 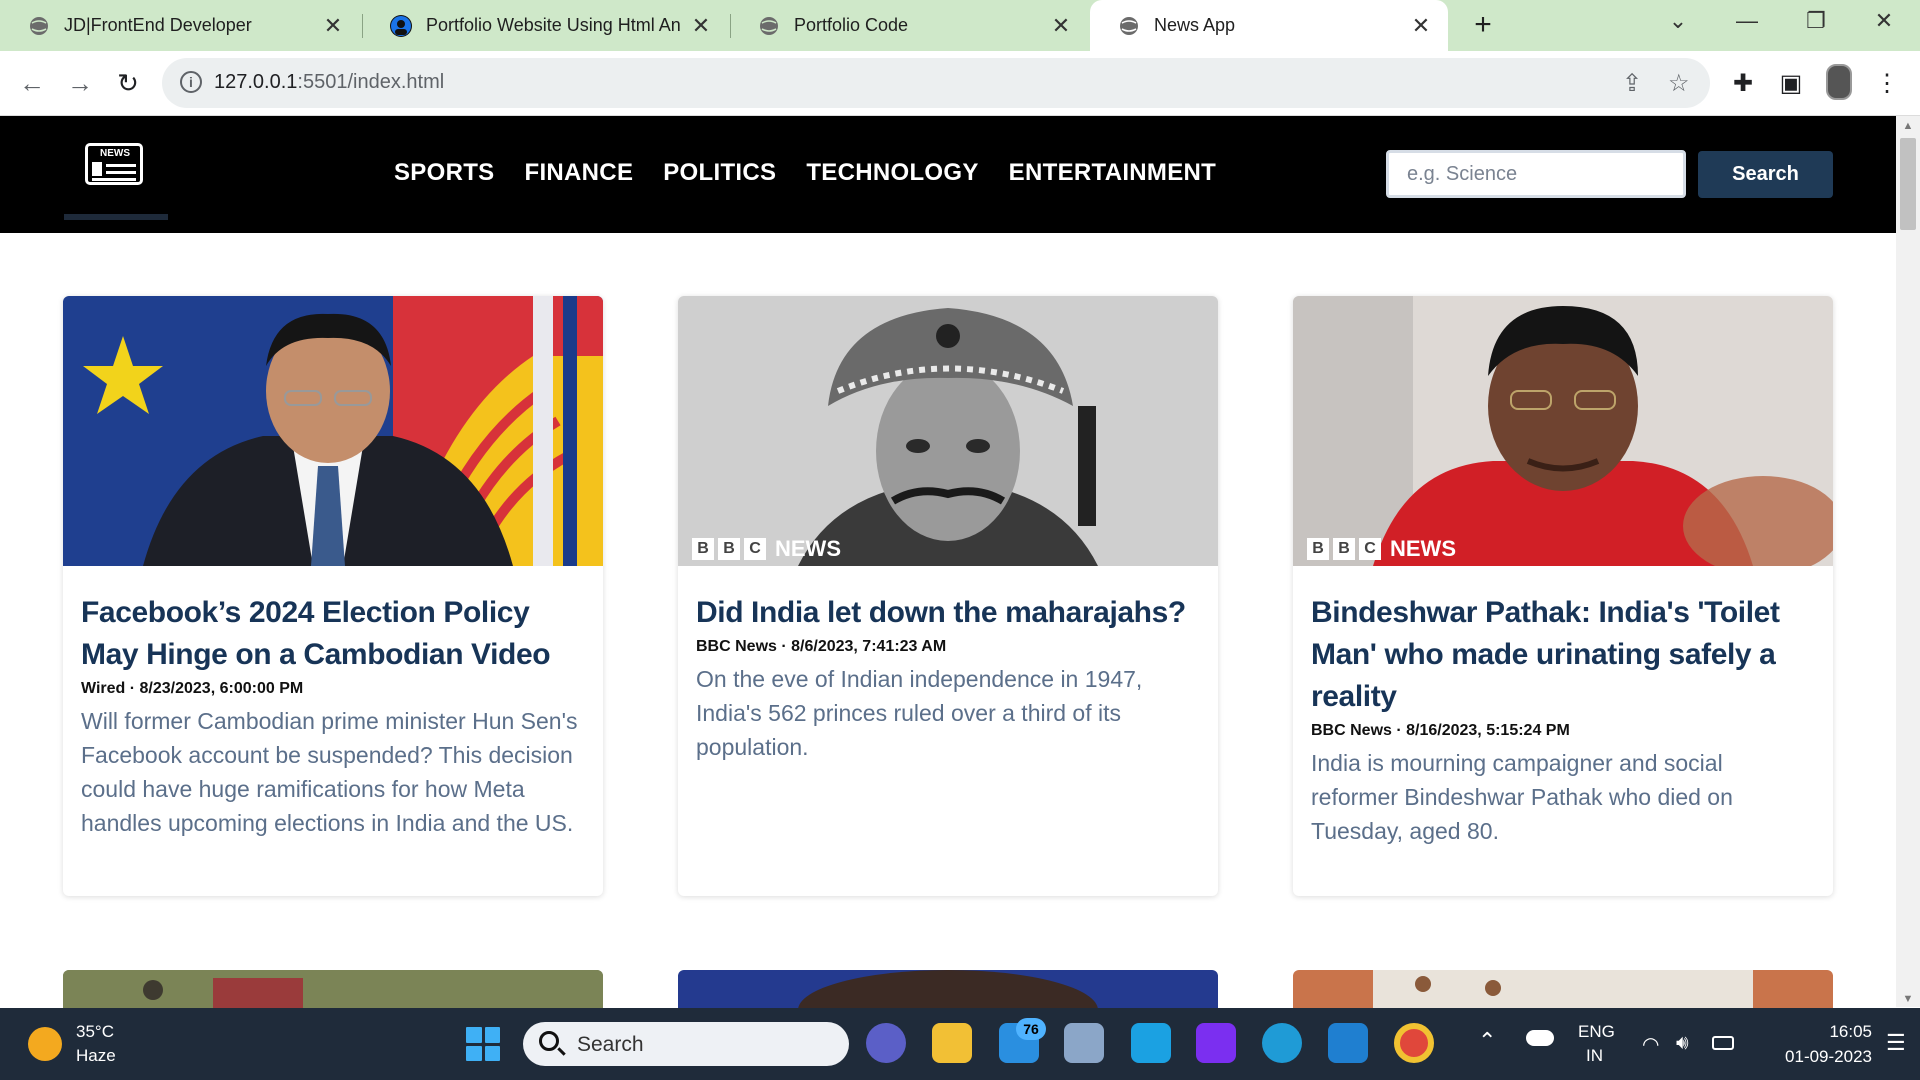 I want to click on article-title: Did India let down the maharajahs?, so click(x=948, y=613).